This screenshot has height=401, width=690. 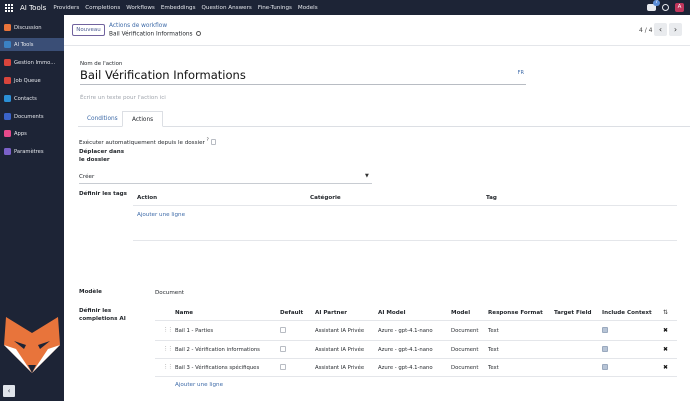 What do you see at coordinates (102, 119) in the screenshot?
I see `tab-conditions: Conditions` at bounding box center [102, 119].